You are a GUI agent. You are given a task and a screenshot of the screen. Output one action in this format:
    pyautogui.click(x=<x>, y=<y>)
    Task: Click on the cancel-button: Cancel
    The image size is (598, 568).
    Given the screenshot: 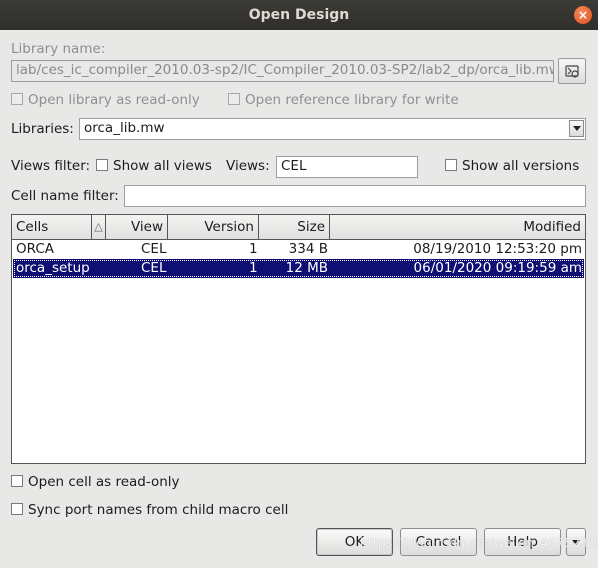 What is the action you would take?
    pyautogui.click(x=438, y=542)
    